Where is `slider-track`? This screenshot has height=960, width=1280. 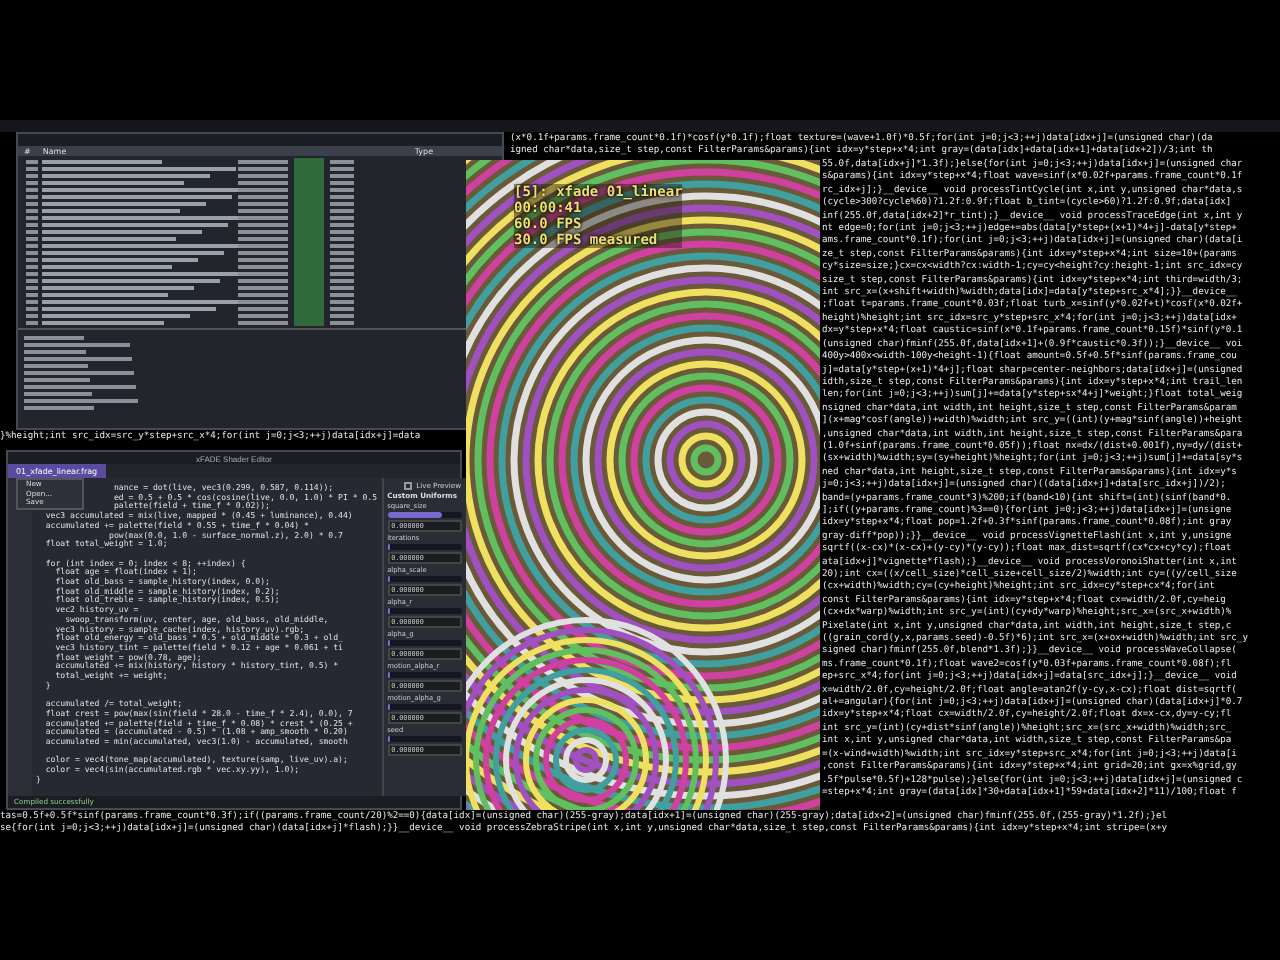
slider-track is located at coordinates (424, 515).